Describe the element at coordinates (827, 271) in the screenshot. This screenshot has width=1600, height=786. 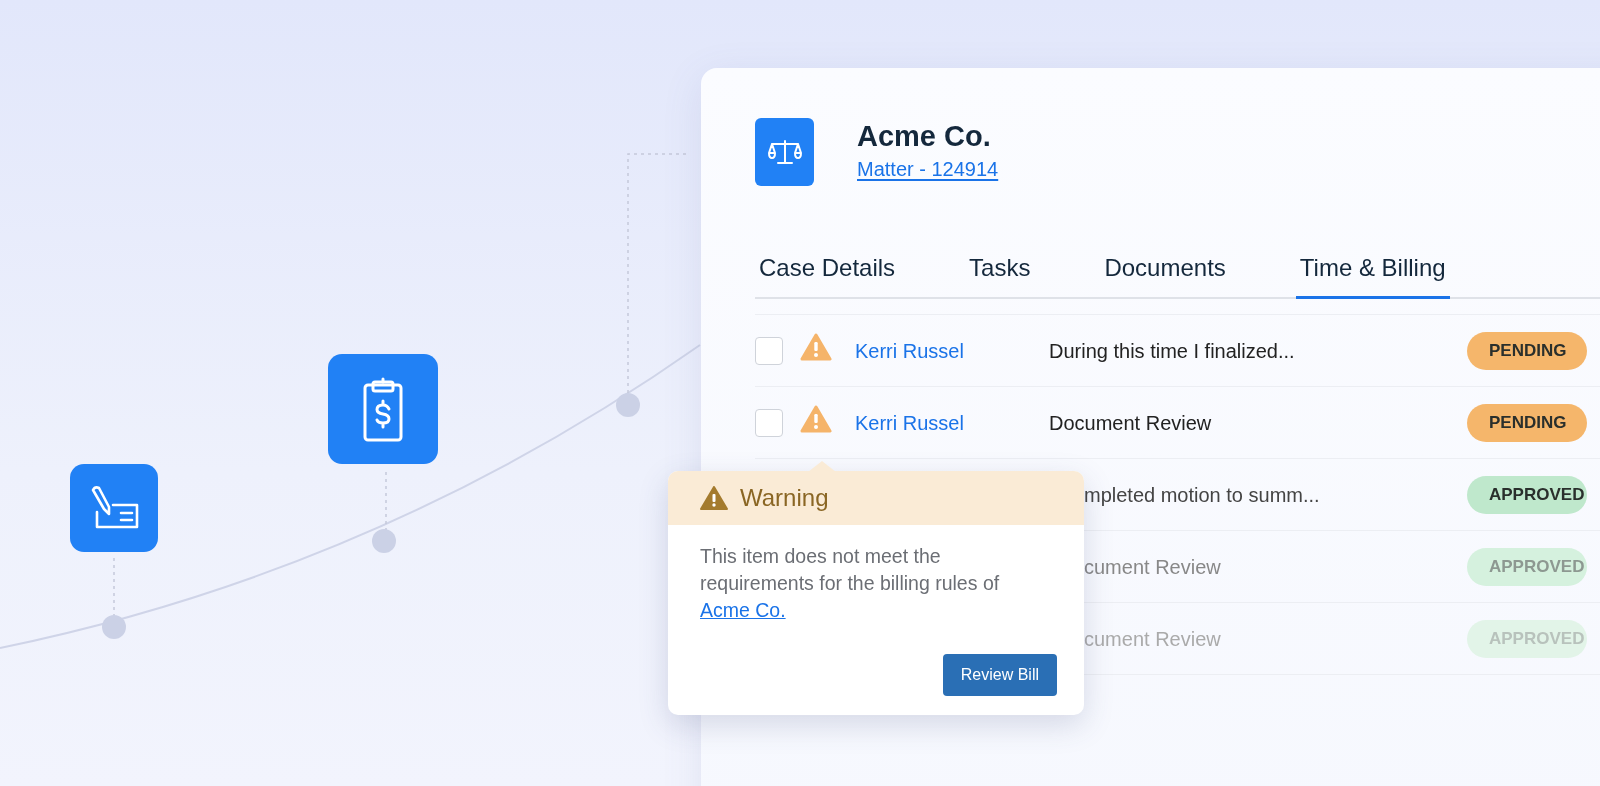
I see `tab: Case Details` at that location.